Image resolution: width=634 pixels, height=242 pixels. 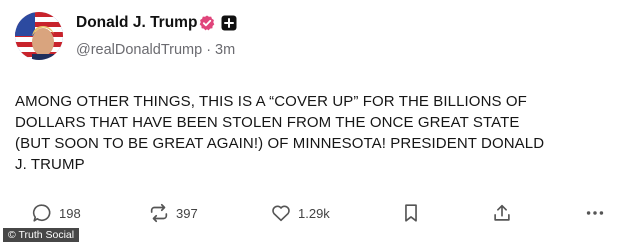 I want to click on action-bar: 198 397 1.29k, so click(x=317, y=213).